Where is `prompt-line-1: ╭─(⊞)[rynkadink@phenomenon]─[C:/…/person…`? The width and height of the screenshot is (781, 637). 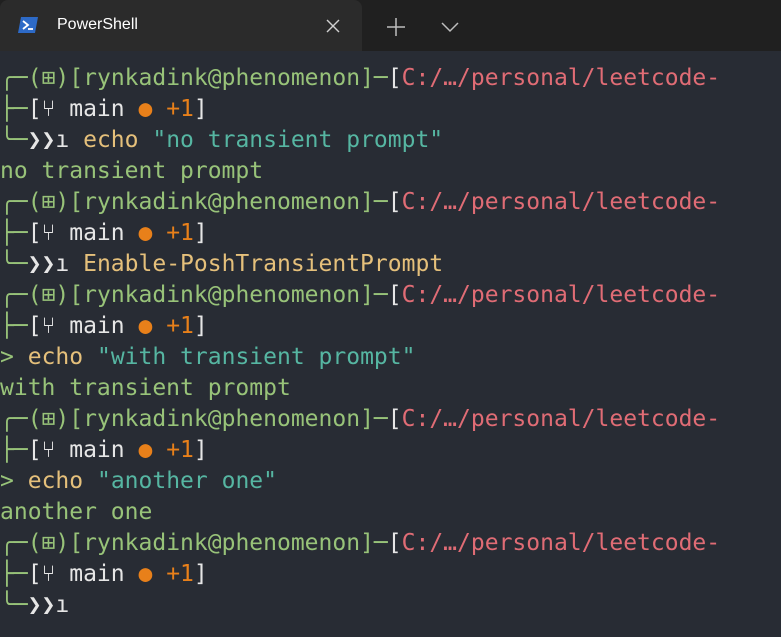 prompt-line-1: ╭─(⊞)[rynkadink@phenomenon]─[C:/…/person… is located at coordinates (360, 78).